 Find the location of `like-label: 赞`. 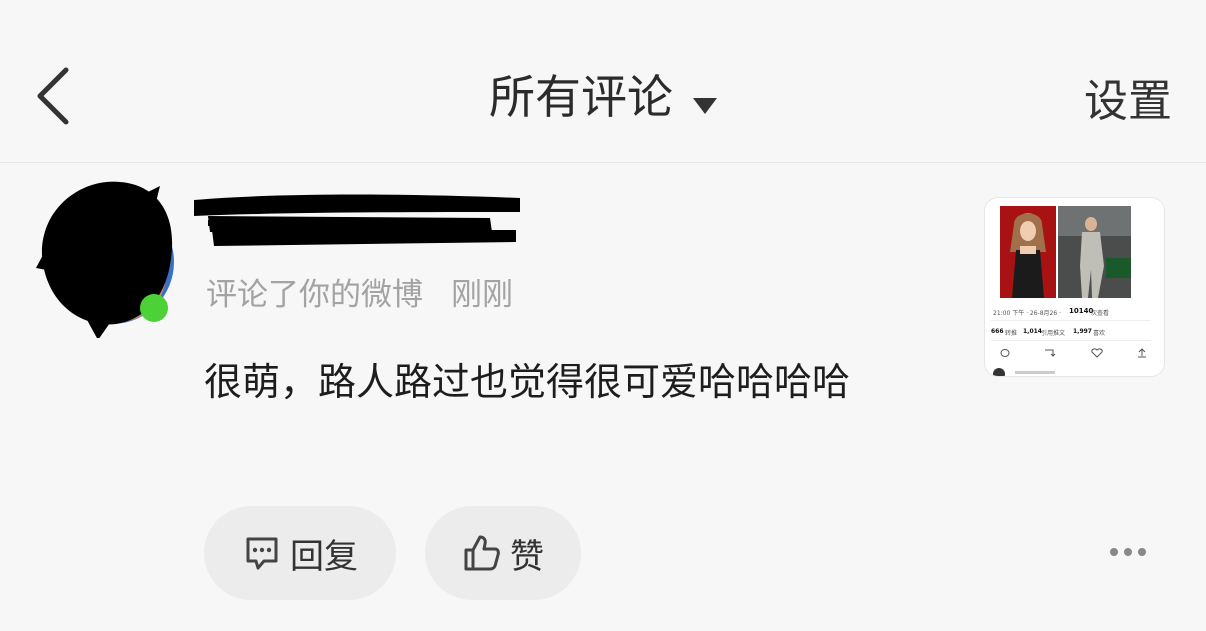

like-label: 赞 is located at coordinates (527, 556).